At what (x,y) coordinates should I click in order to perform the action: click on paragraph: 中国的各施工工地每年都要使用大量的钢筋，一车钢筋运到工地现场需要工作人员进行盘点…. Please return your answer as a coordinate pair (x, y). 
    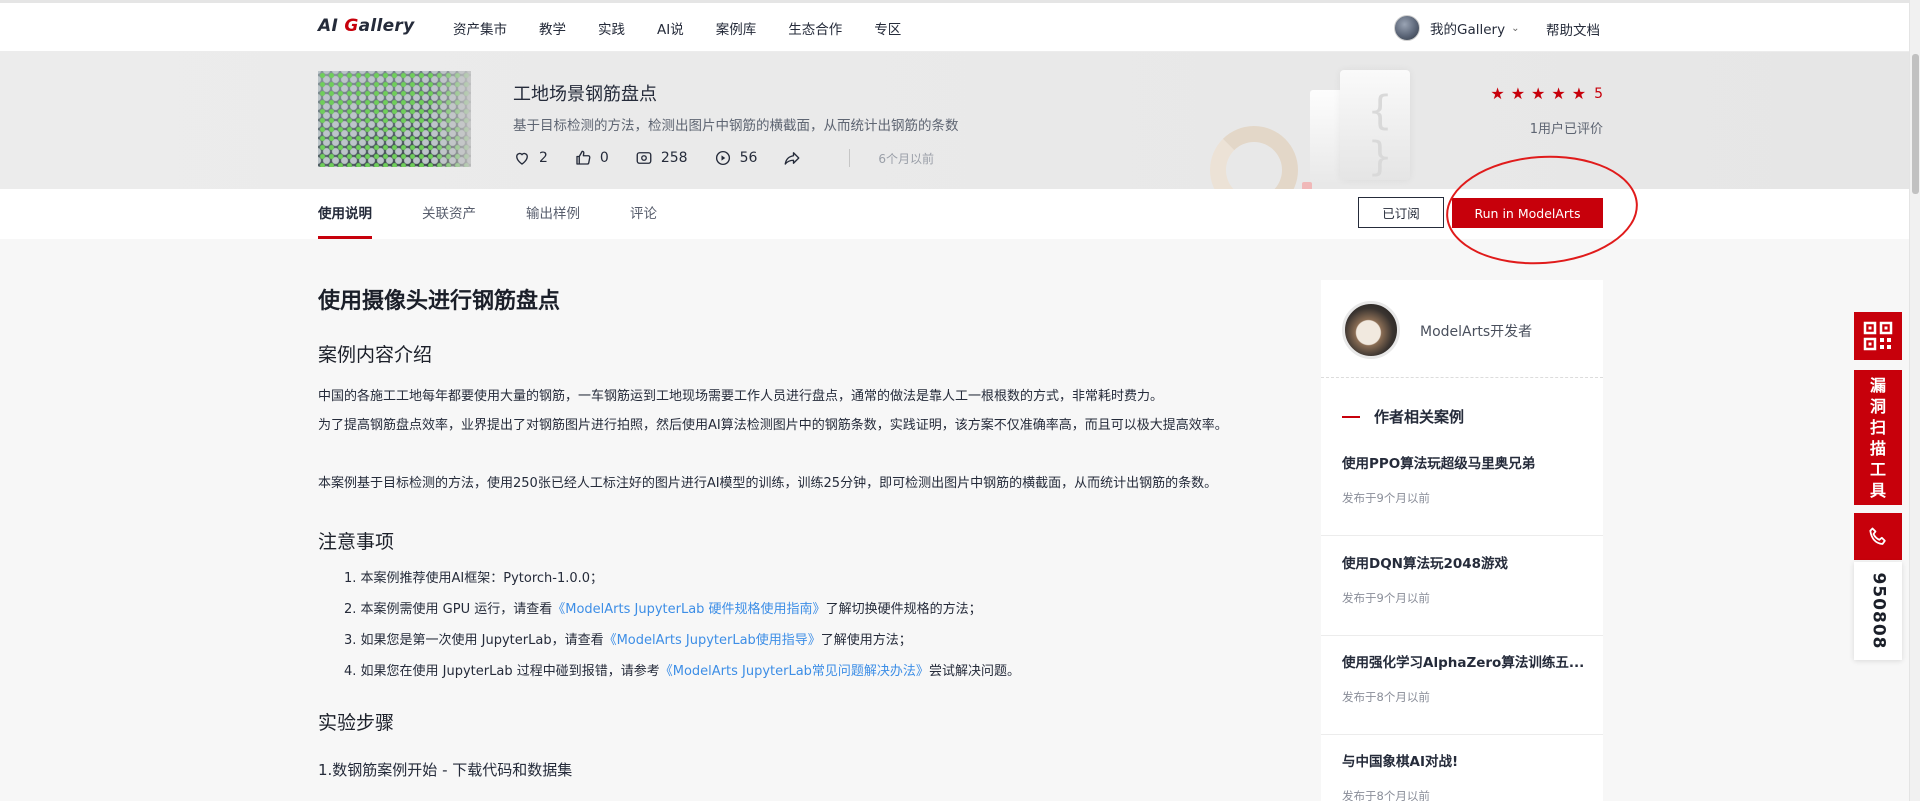
    Looking at the image, I should click on (741, 396).